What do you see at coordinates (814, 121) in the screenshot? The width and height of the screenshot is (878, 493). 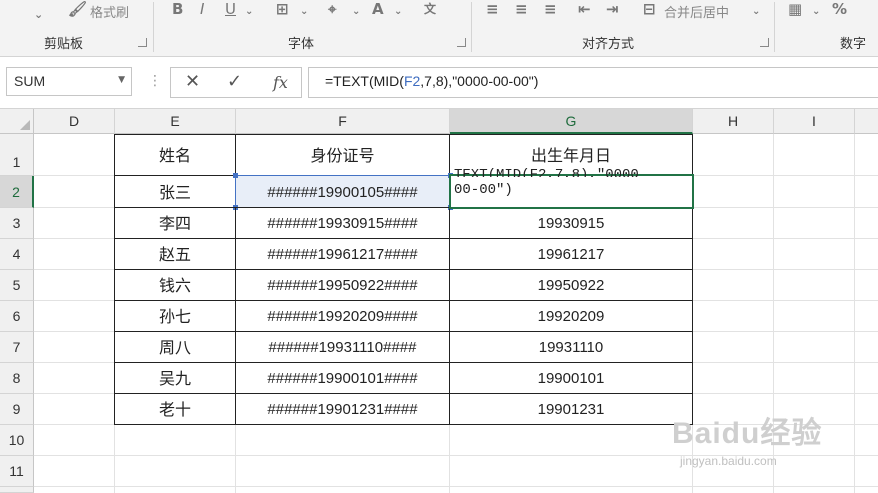 I see `column-header-i: I` at bounding box center [814, 121].